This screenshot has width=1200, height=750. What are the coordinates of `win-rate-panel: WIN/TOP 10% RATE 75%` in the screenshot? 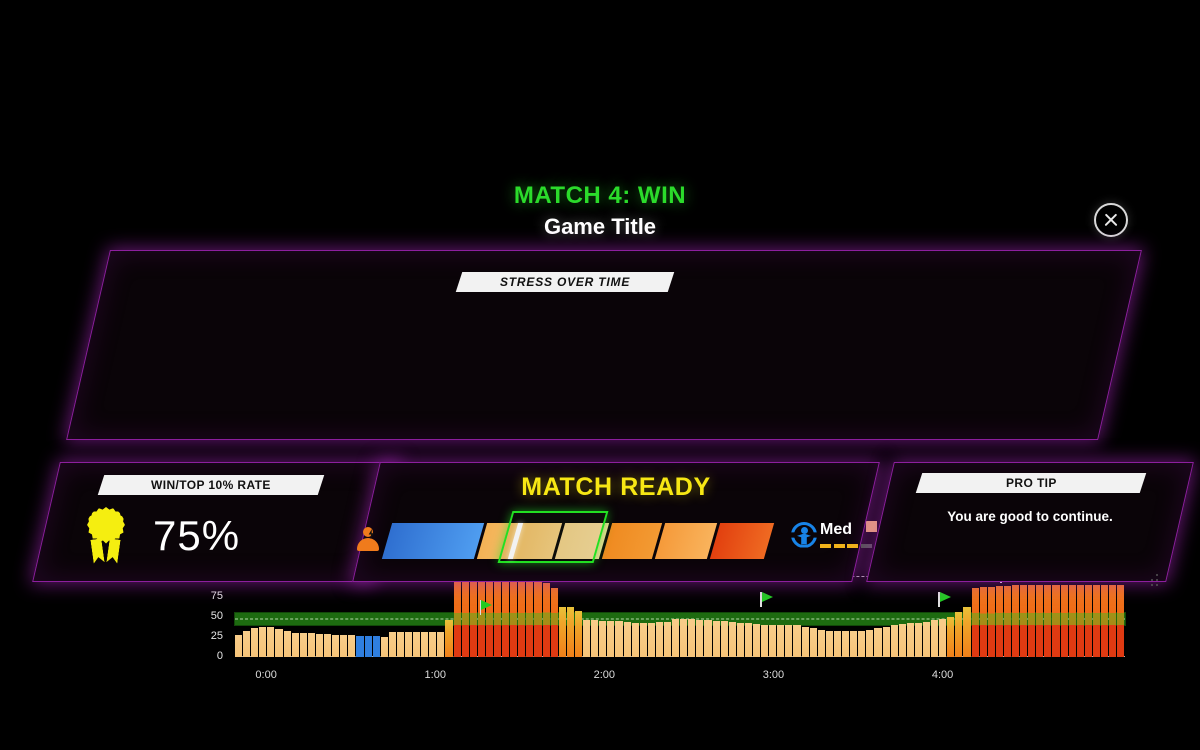 It's located at (216, 522).